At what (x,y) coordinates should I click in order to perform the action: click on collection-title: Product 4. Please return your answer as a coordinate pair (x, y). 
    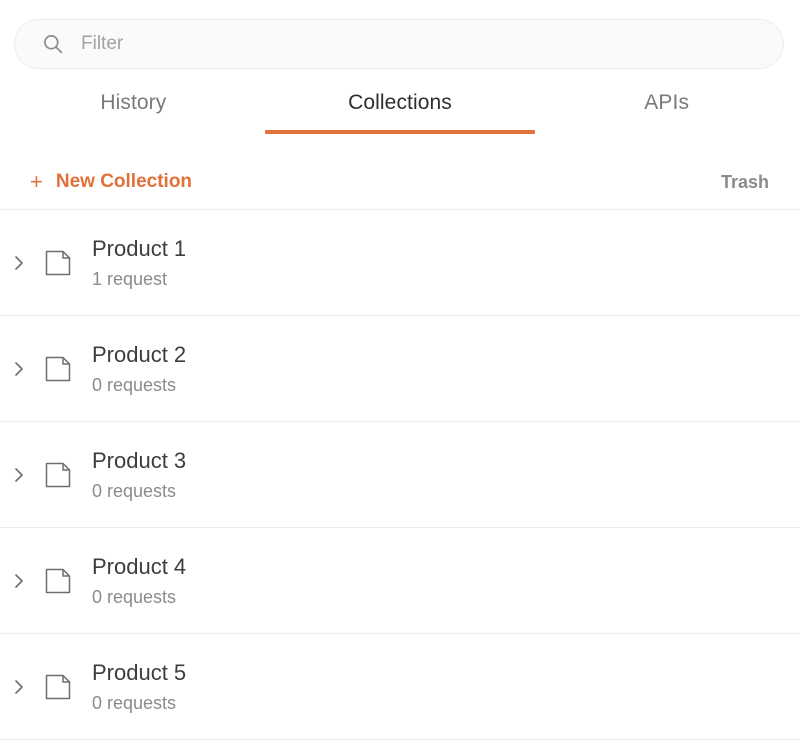
    Looking at the image, I should click on (139, 566).